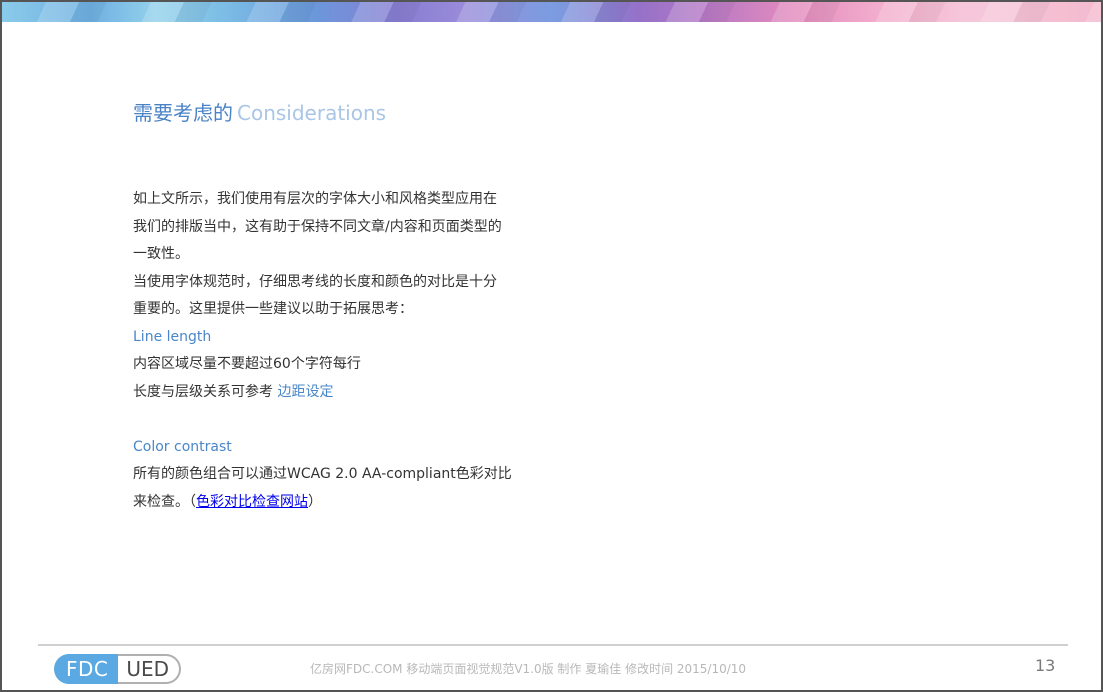  What do you see at coordinates (315, 281) in the screenshot?
I see `para2-line1: 当使用字体规范时，仔细思考线的长度和颜色的对比是十分` at bounding box center [315, 281].